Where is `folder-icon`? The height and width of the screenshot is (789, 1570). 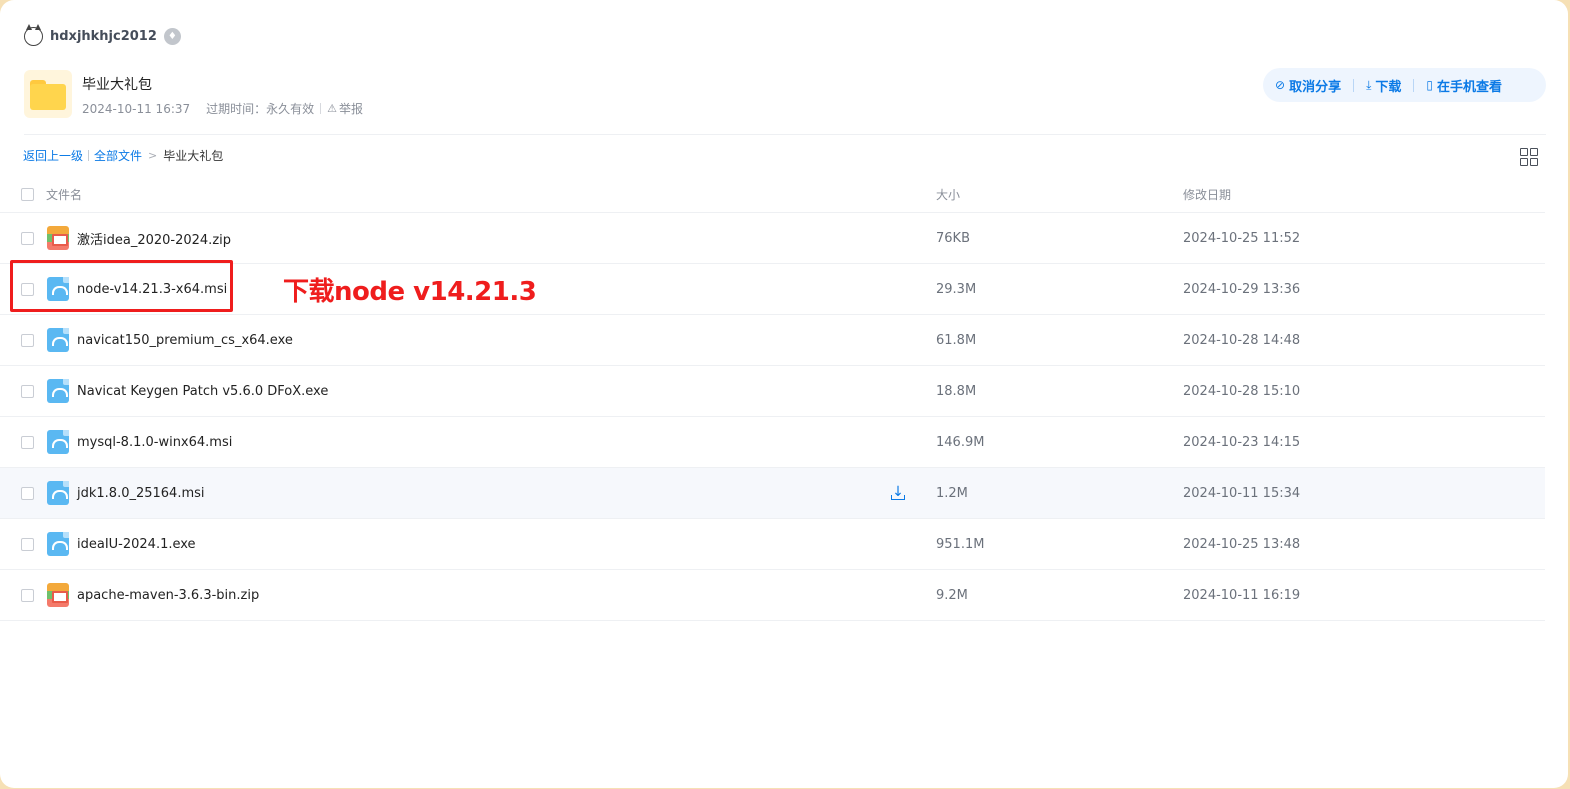
folder-icon is located at coordinates (48, 94).